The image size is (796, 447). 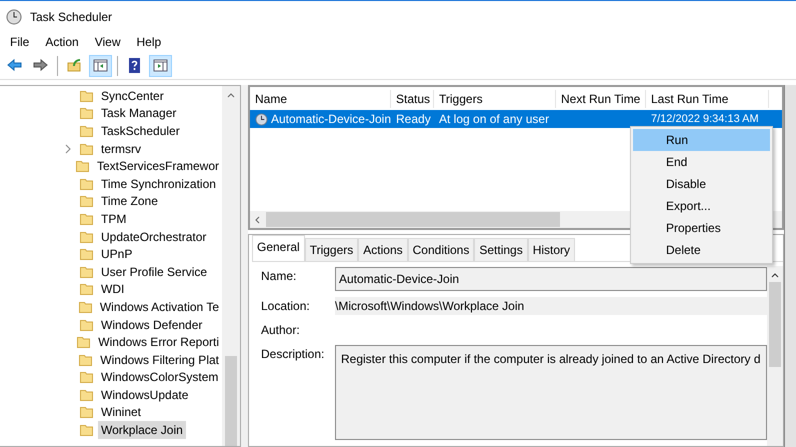 What do you see at coordinates (501, 249) in the screenshot?
I see `tab: Settings` at bounding box center [501, 249].